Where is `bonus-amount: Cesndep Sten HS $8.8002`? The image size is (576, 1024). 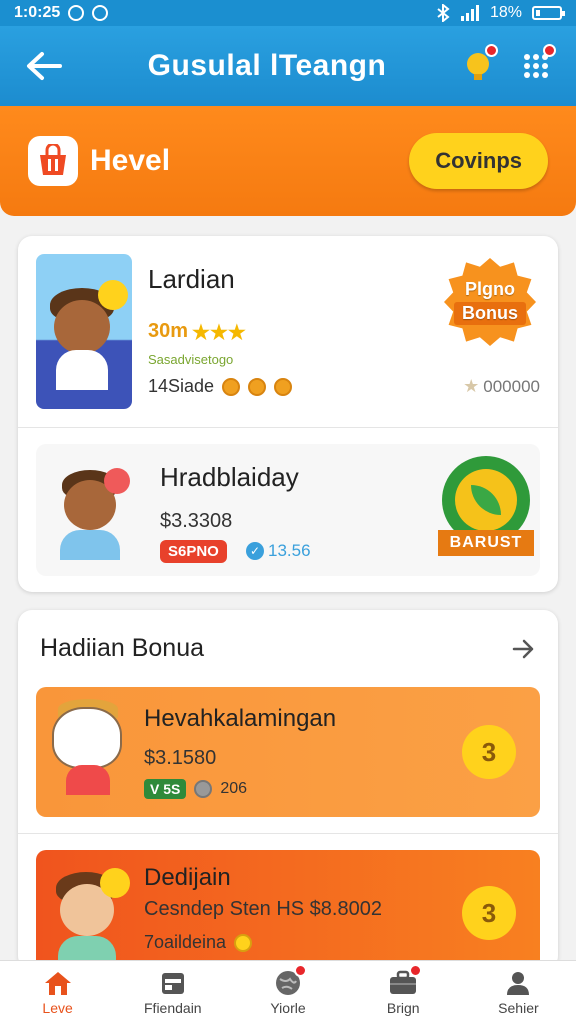 bonus-amount: Cesndep Sten HS $8.8002 is located at coordinates (263, 909).